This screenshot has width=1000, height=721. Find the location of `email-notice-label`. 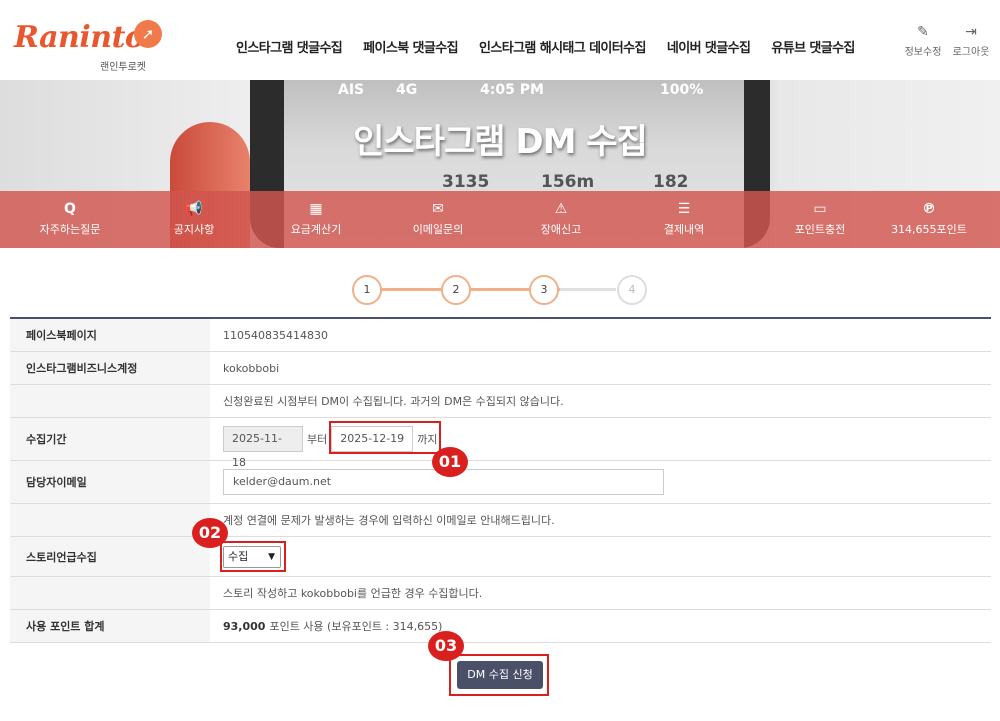

email-notice-label is located at coordinates (110, 520).